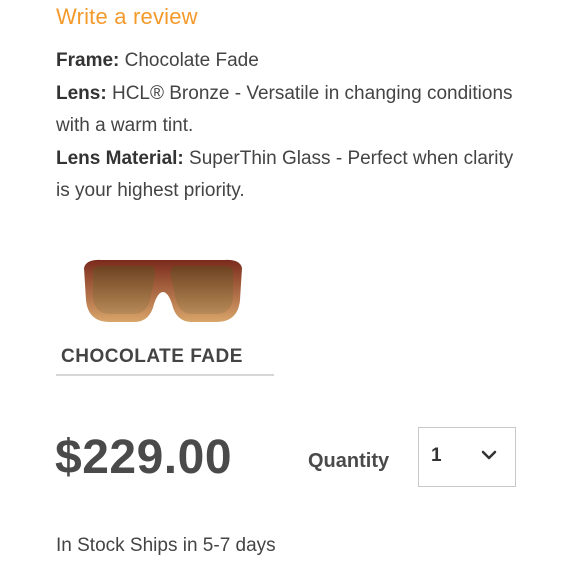 The width and height of the screenshot is (580, 580). I want to click on spec-frame-label: Frame:, so click(88, 60).